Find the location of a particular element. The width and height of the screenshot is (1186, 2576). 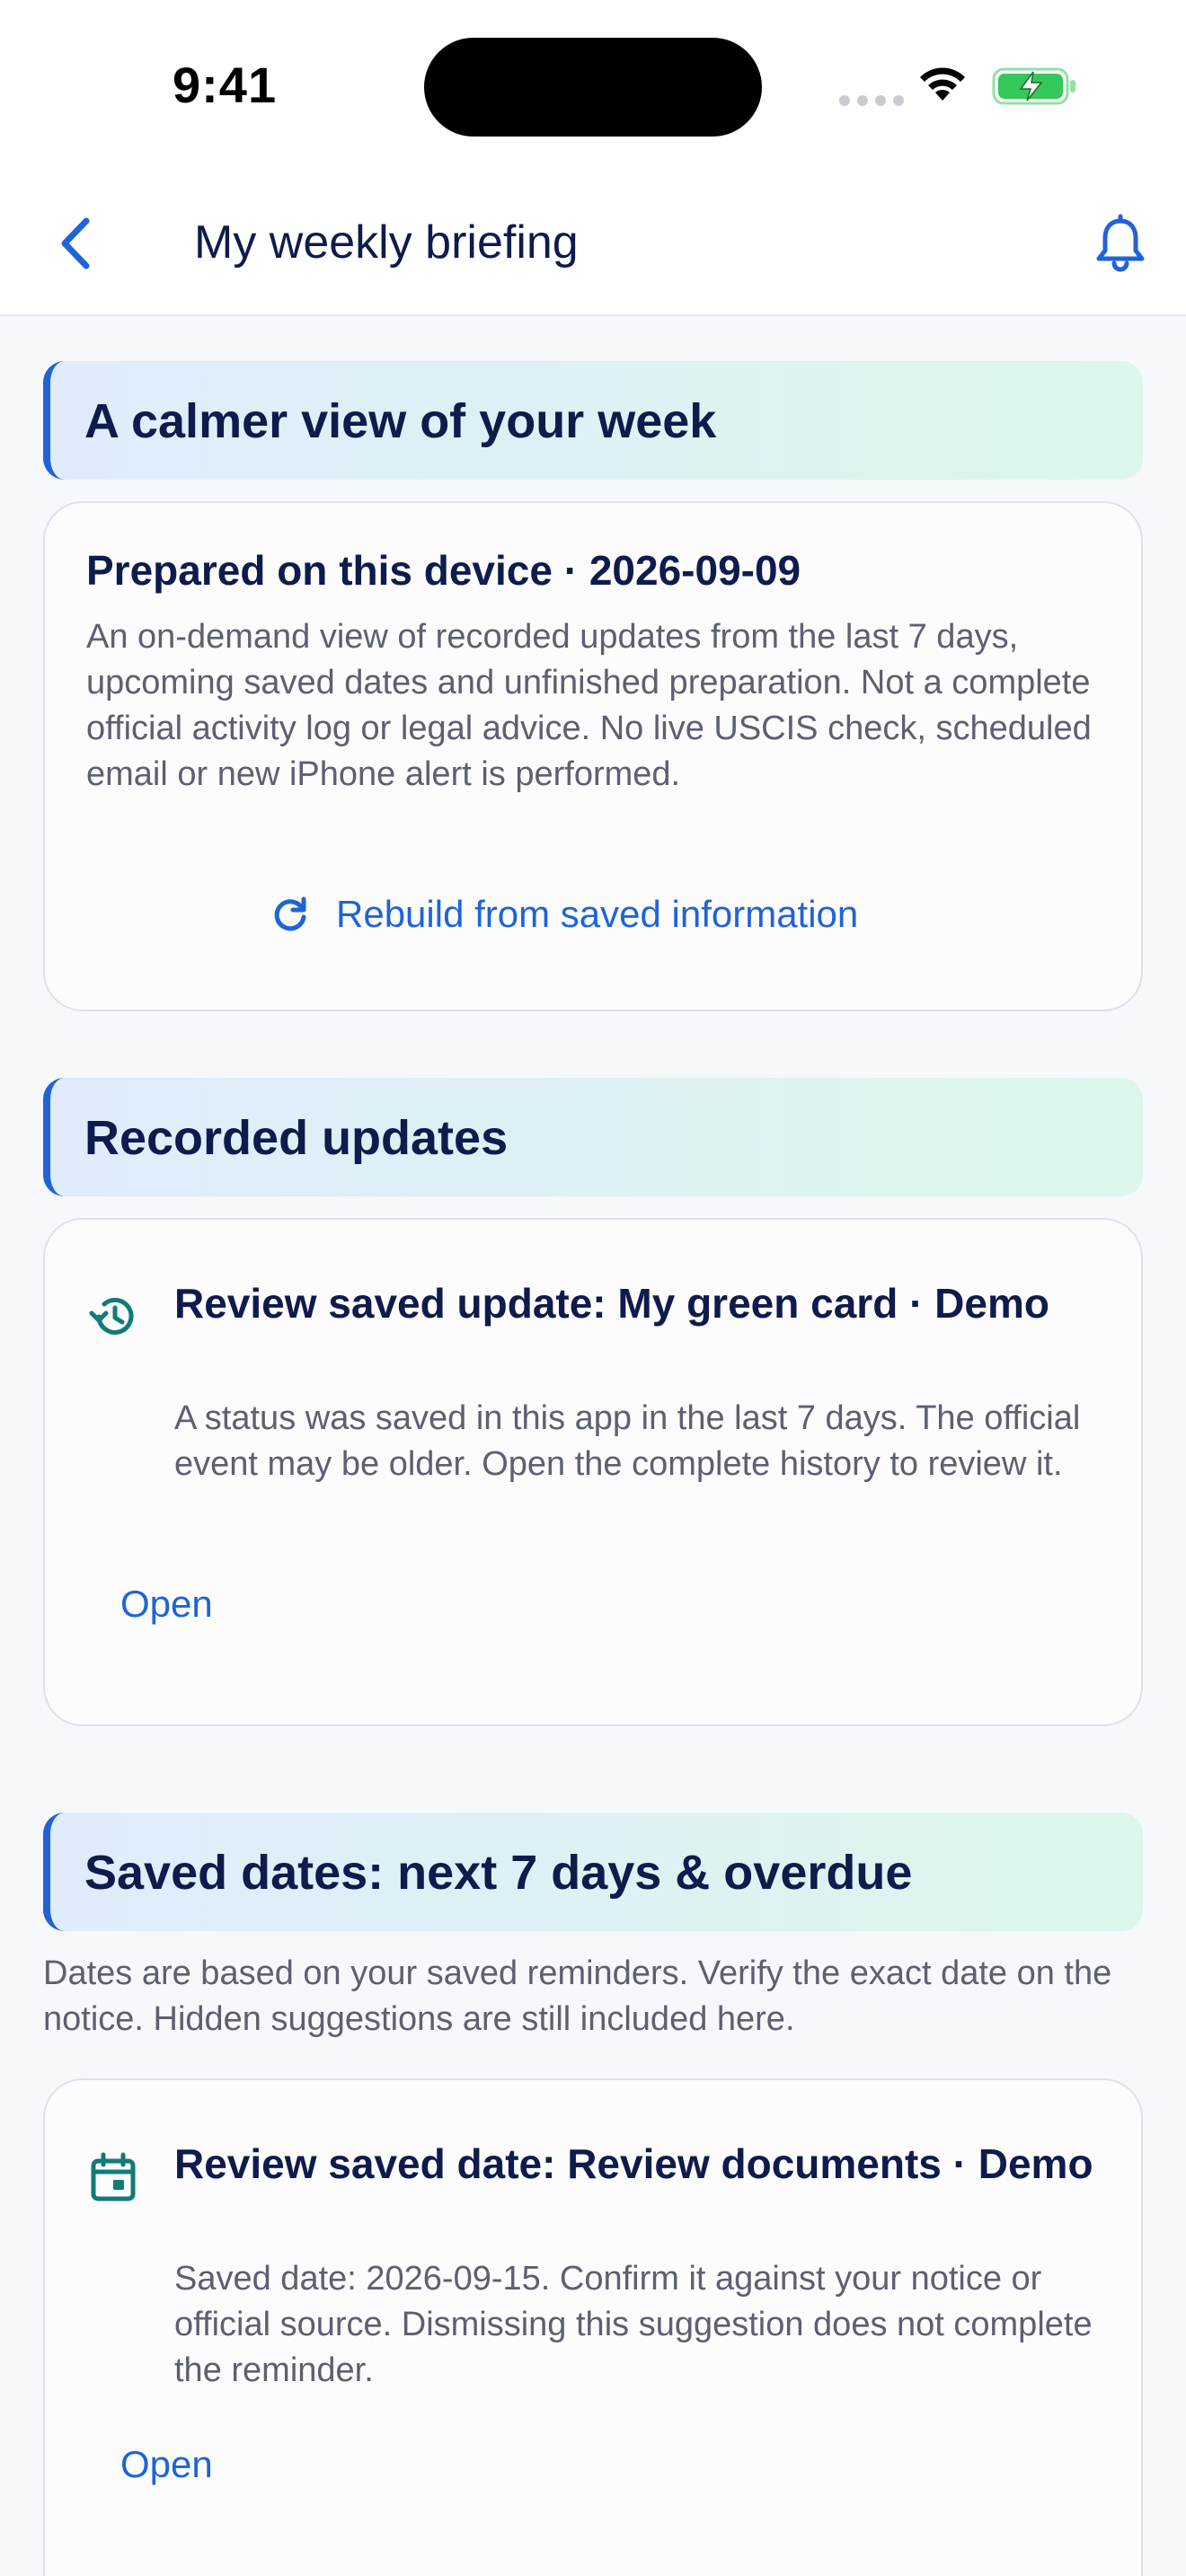

chevron-left-icon is located at coordinates (75, 243).